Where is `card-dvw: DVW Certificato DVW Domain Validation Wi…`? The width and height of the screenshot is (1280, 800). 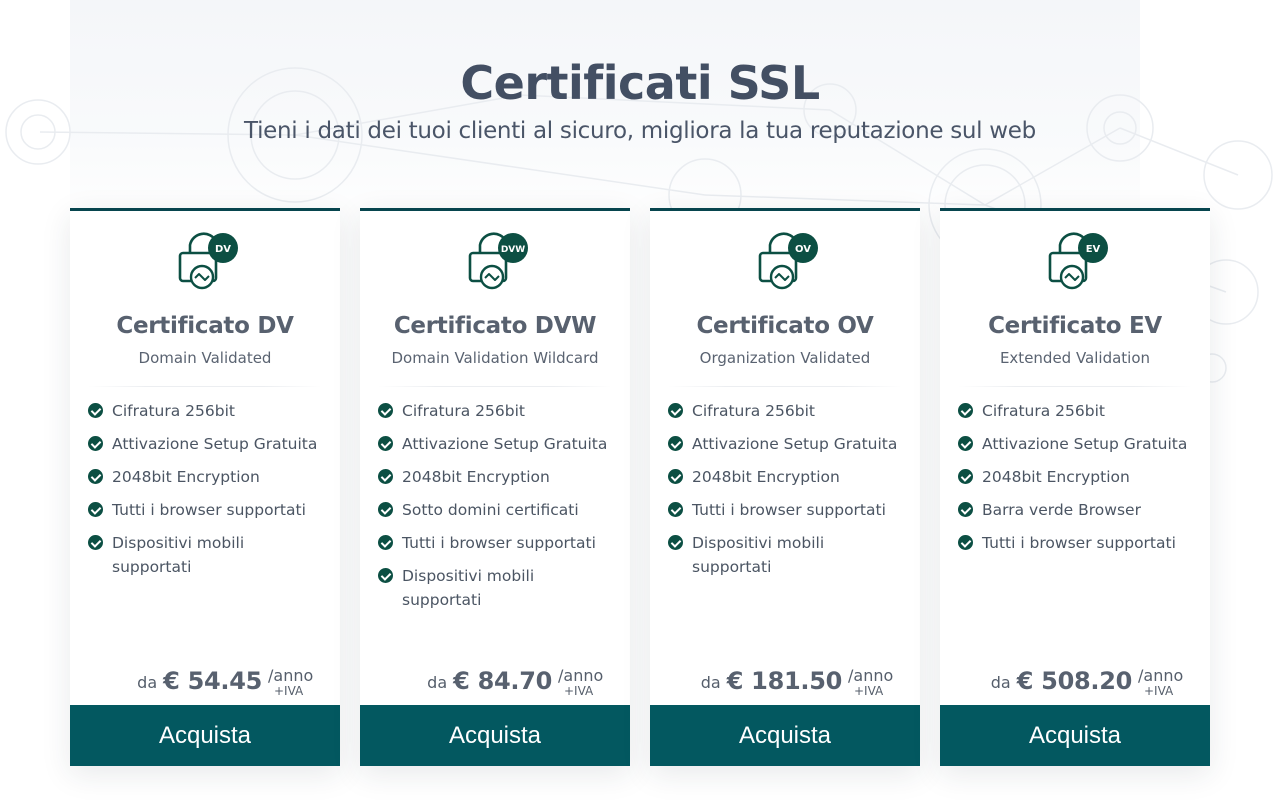 card-dvw: DVW Certificato DVW Domain Validation Wi… is located at coordinates (495, 487).